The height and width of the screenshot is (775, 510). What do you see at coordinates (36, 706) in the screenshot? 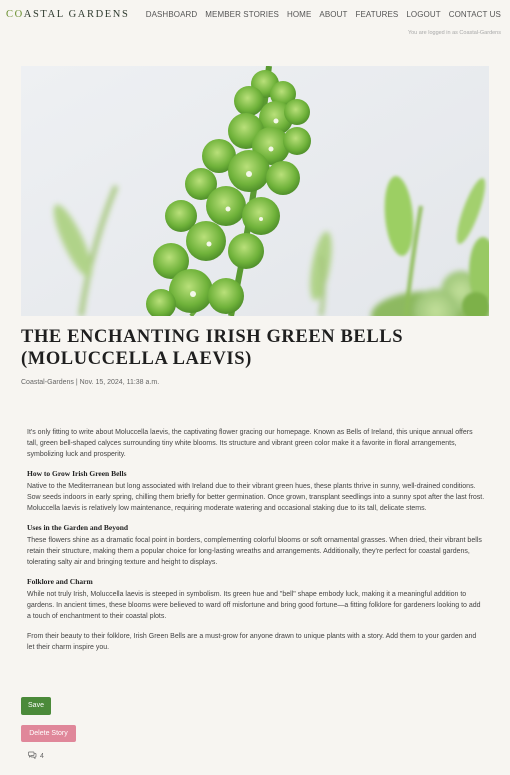
I see `save-button: Save` at bounding box center [36, 706].